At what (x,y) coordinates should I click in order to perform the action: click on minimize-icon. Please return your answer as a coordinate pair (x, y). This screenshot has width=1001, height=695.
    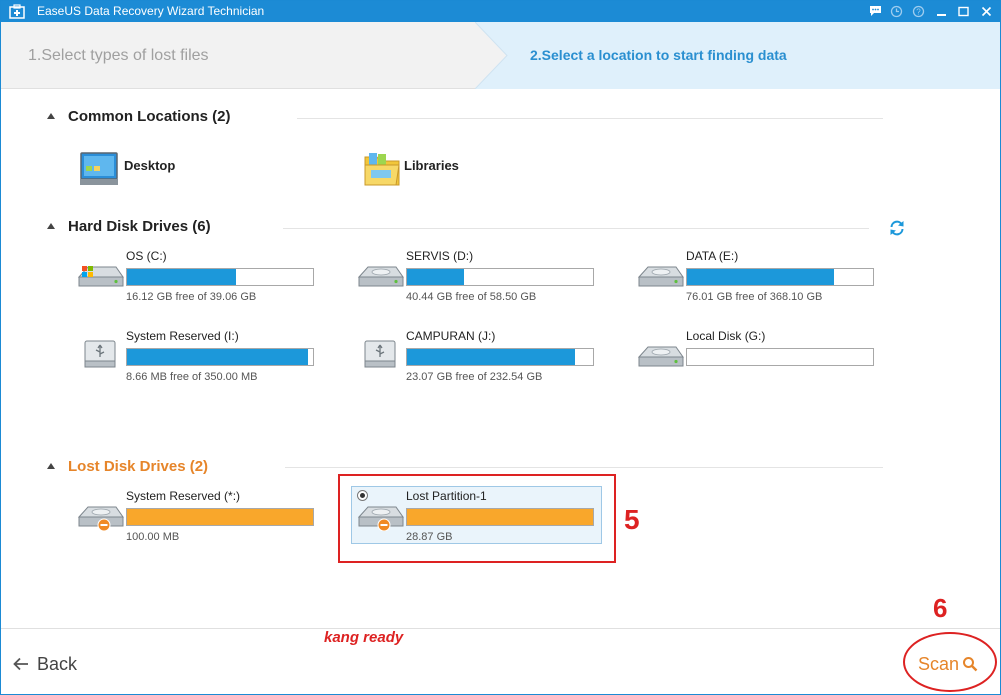
    Looking at the image, I should click on (941, 14).